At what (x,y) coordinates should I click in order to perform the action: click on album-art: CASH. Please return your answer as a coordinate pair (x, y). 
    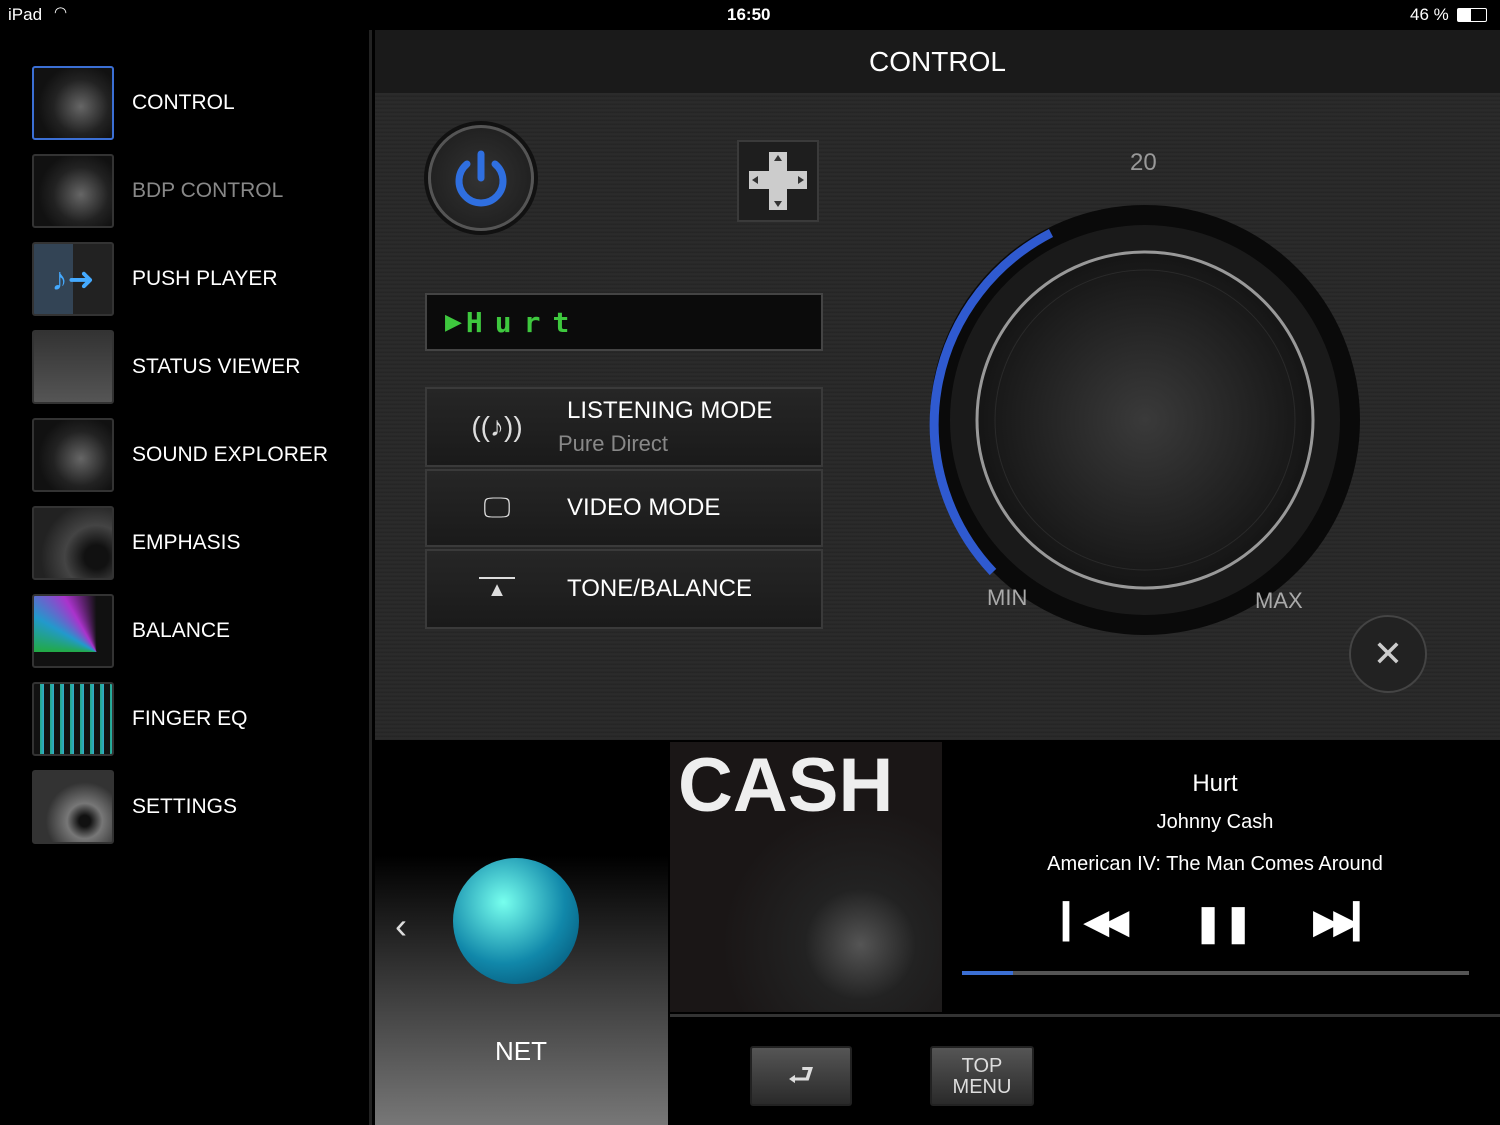
    Looking at the image, I should click on (806, 877).